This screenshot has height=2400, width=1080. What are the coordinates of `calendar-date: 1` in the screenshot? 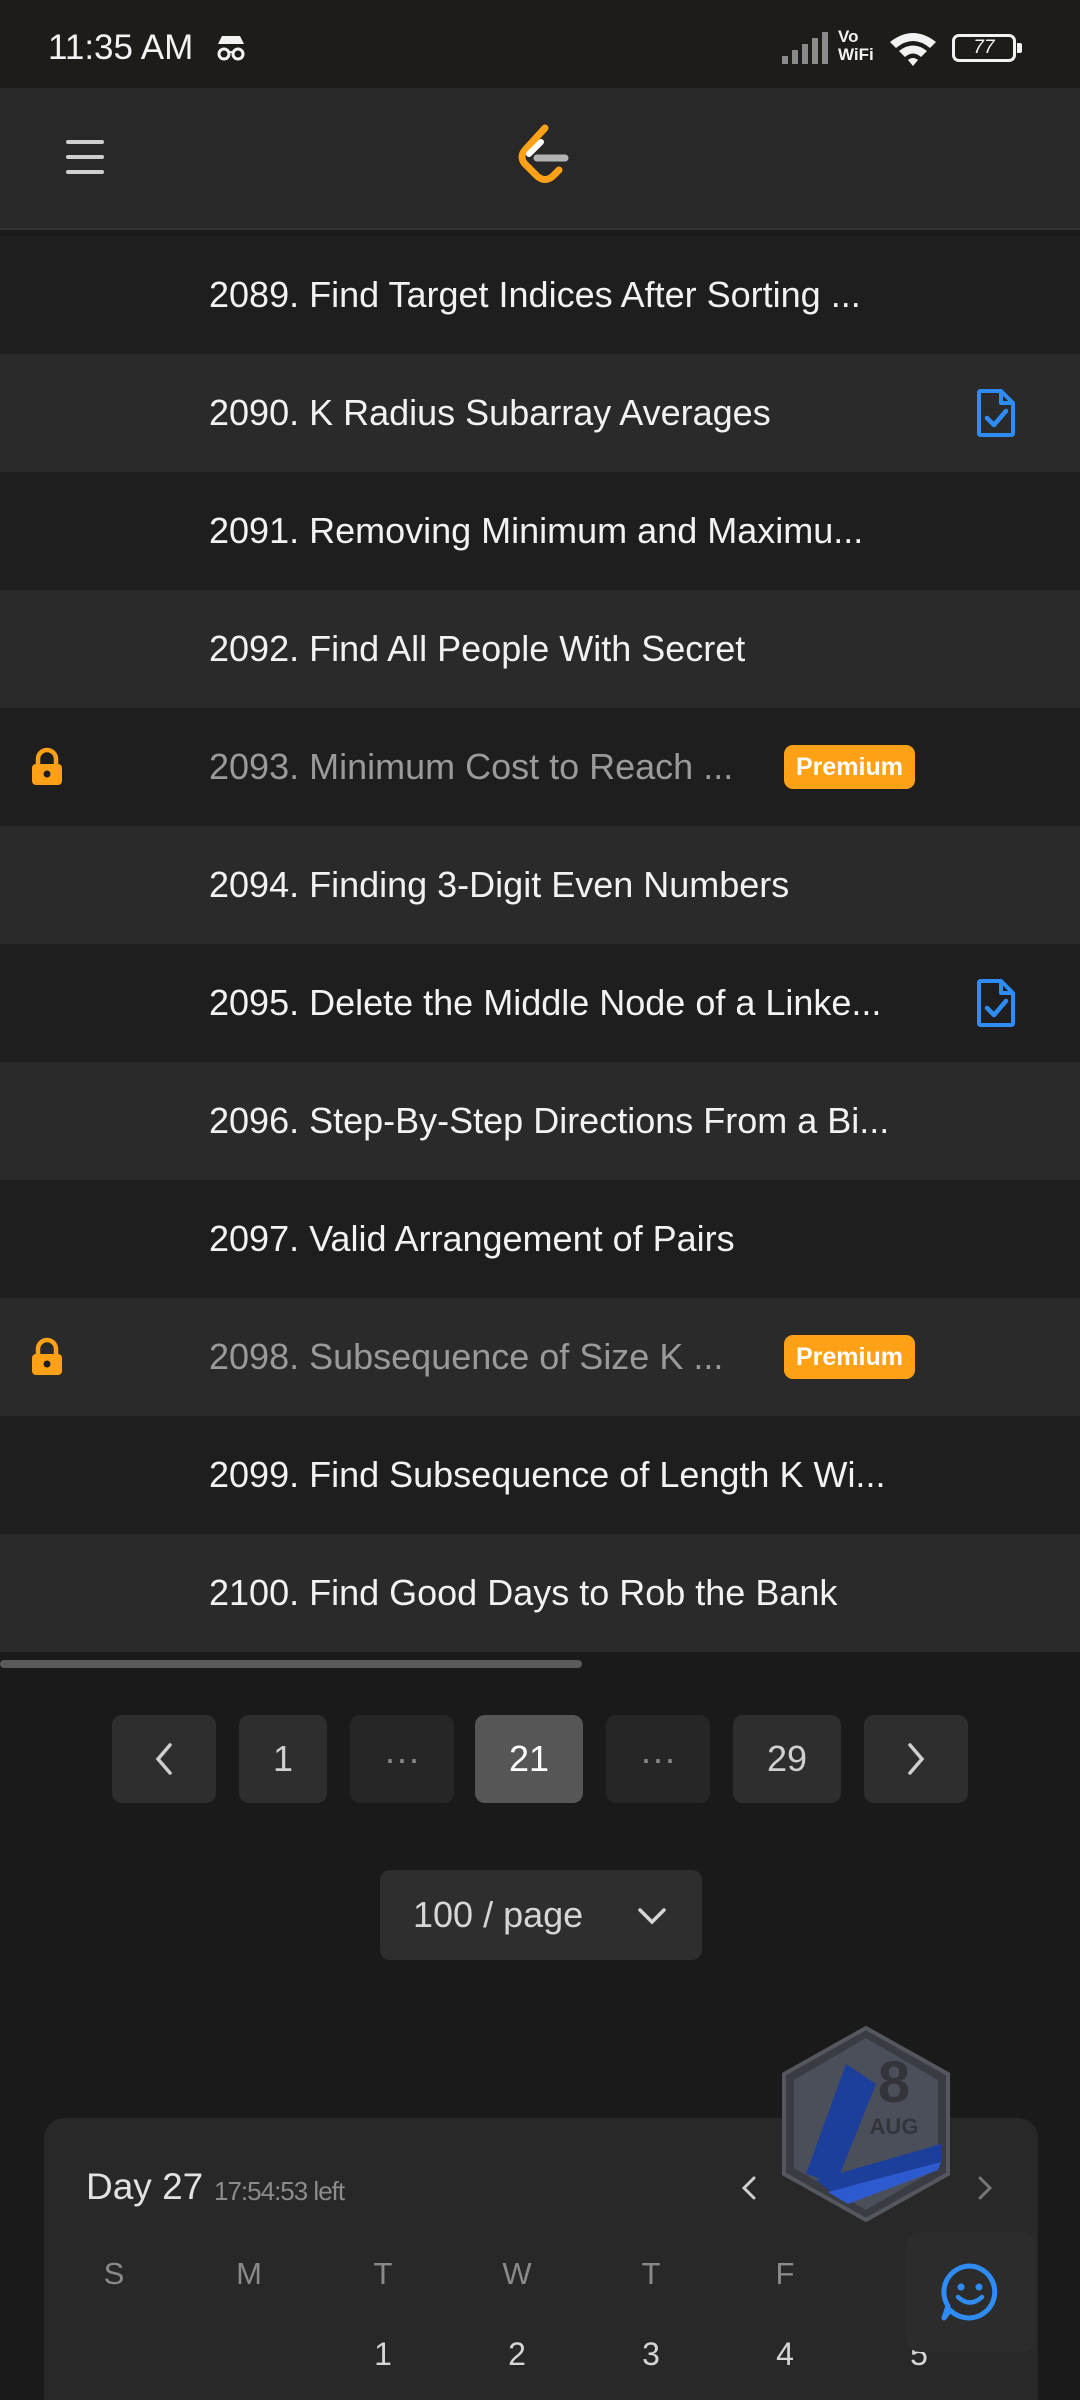 It's located at (383, 2354).